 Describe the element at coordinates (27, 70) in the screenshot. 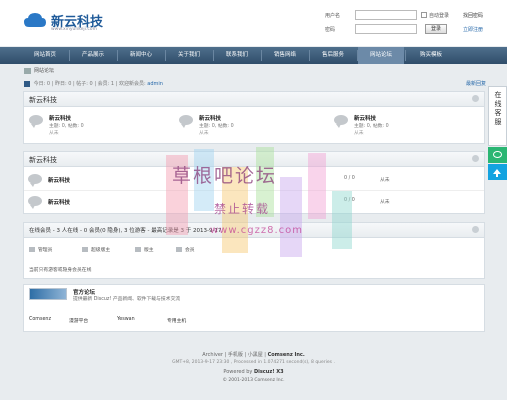

I see `home-icon` at that location.